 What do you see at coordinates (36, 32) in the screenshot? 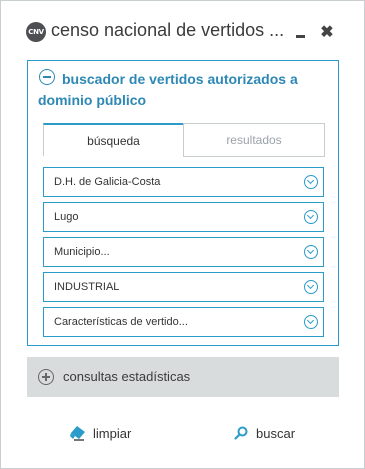
I see `cnv-logo: CNV` at bounding box center [36, 32].